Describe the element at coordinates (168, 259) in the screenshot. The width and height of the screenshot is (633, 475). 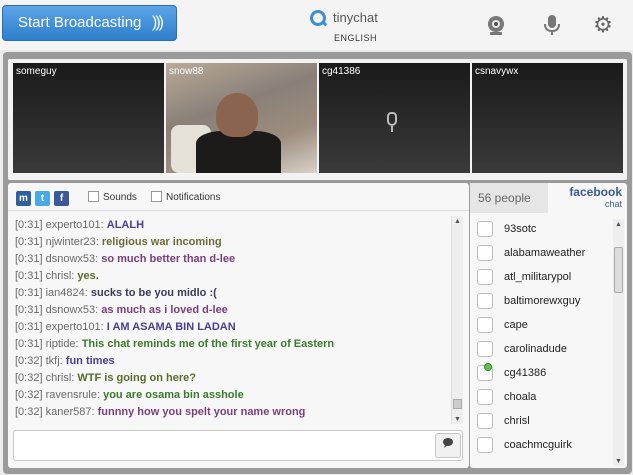
I see `message-text: so much better than d-lee` at that location.